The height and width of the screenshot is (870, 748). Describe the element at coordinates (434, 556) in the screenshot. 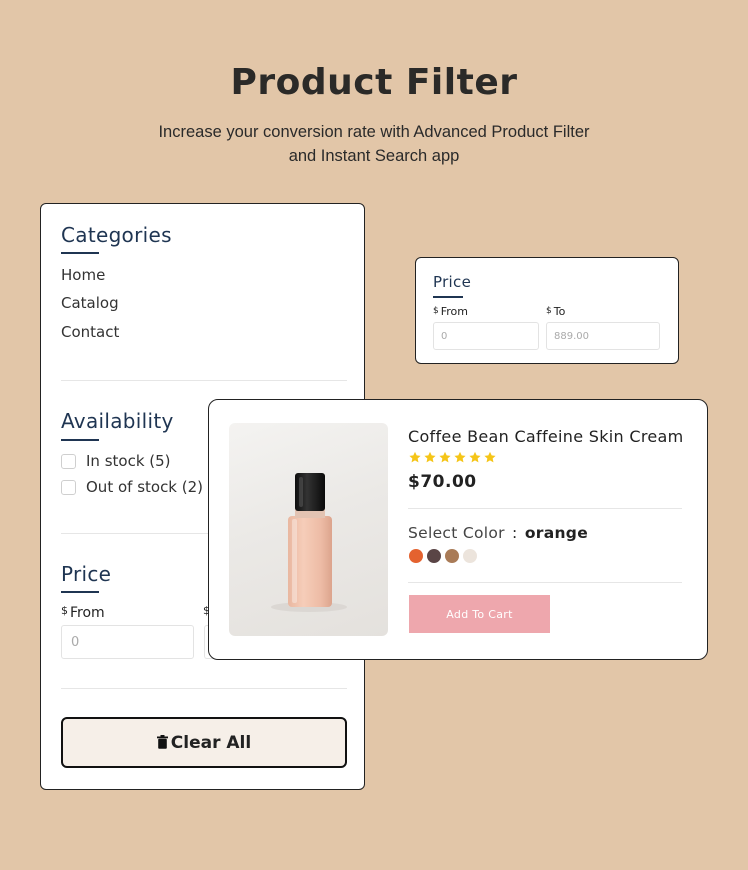

I see `color-swatch-dark-brown` at that location.